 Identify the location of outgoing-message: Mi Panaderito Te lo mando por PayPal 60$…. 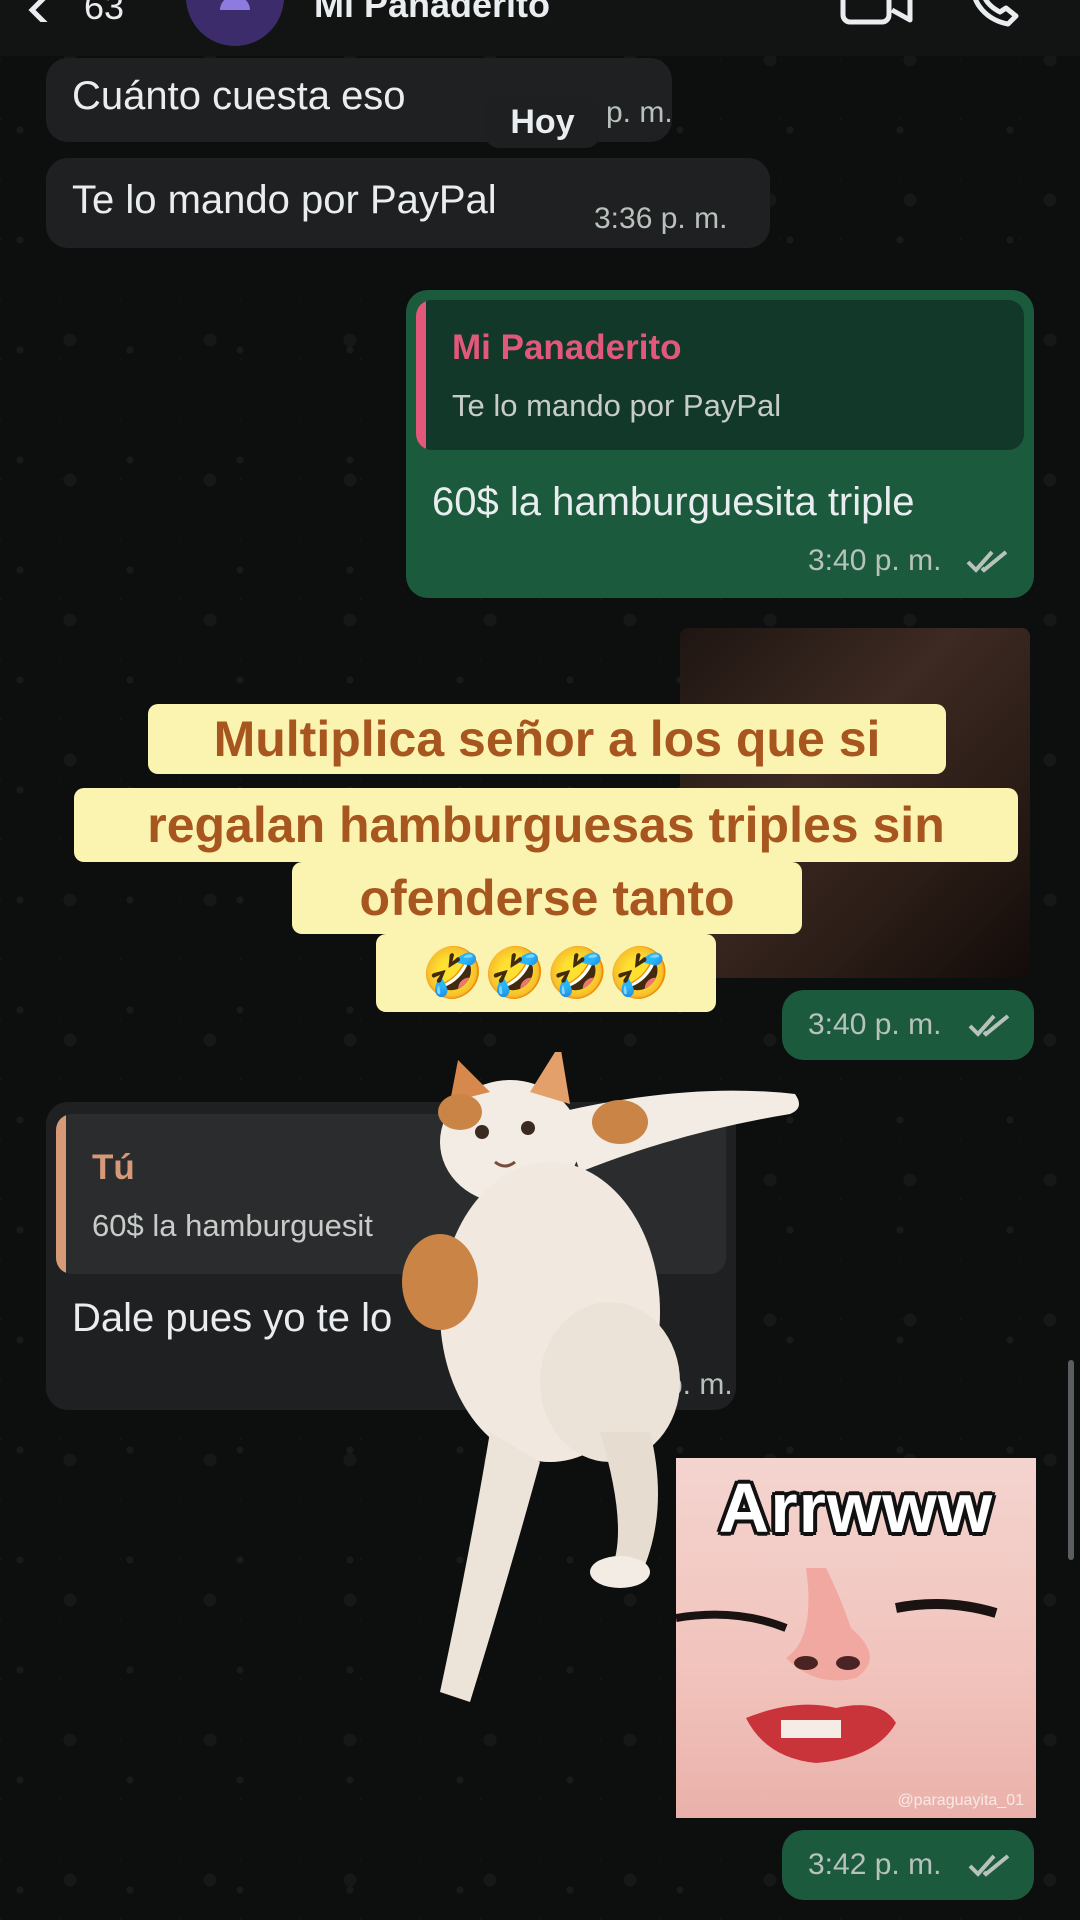
(720, 444).